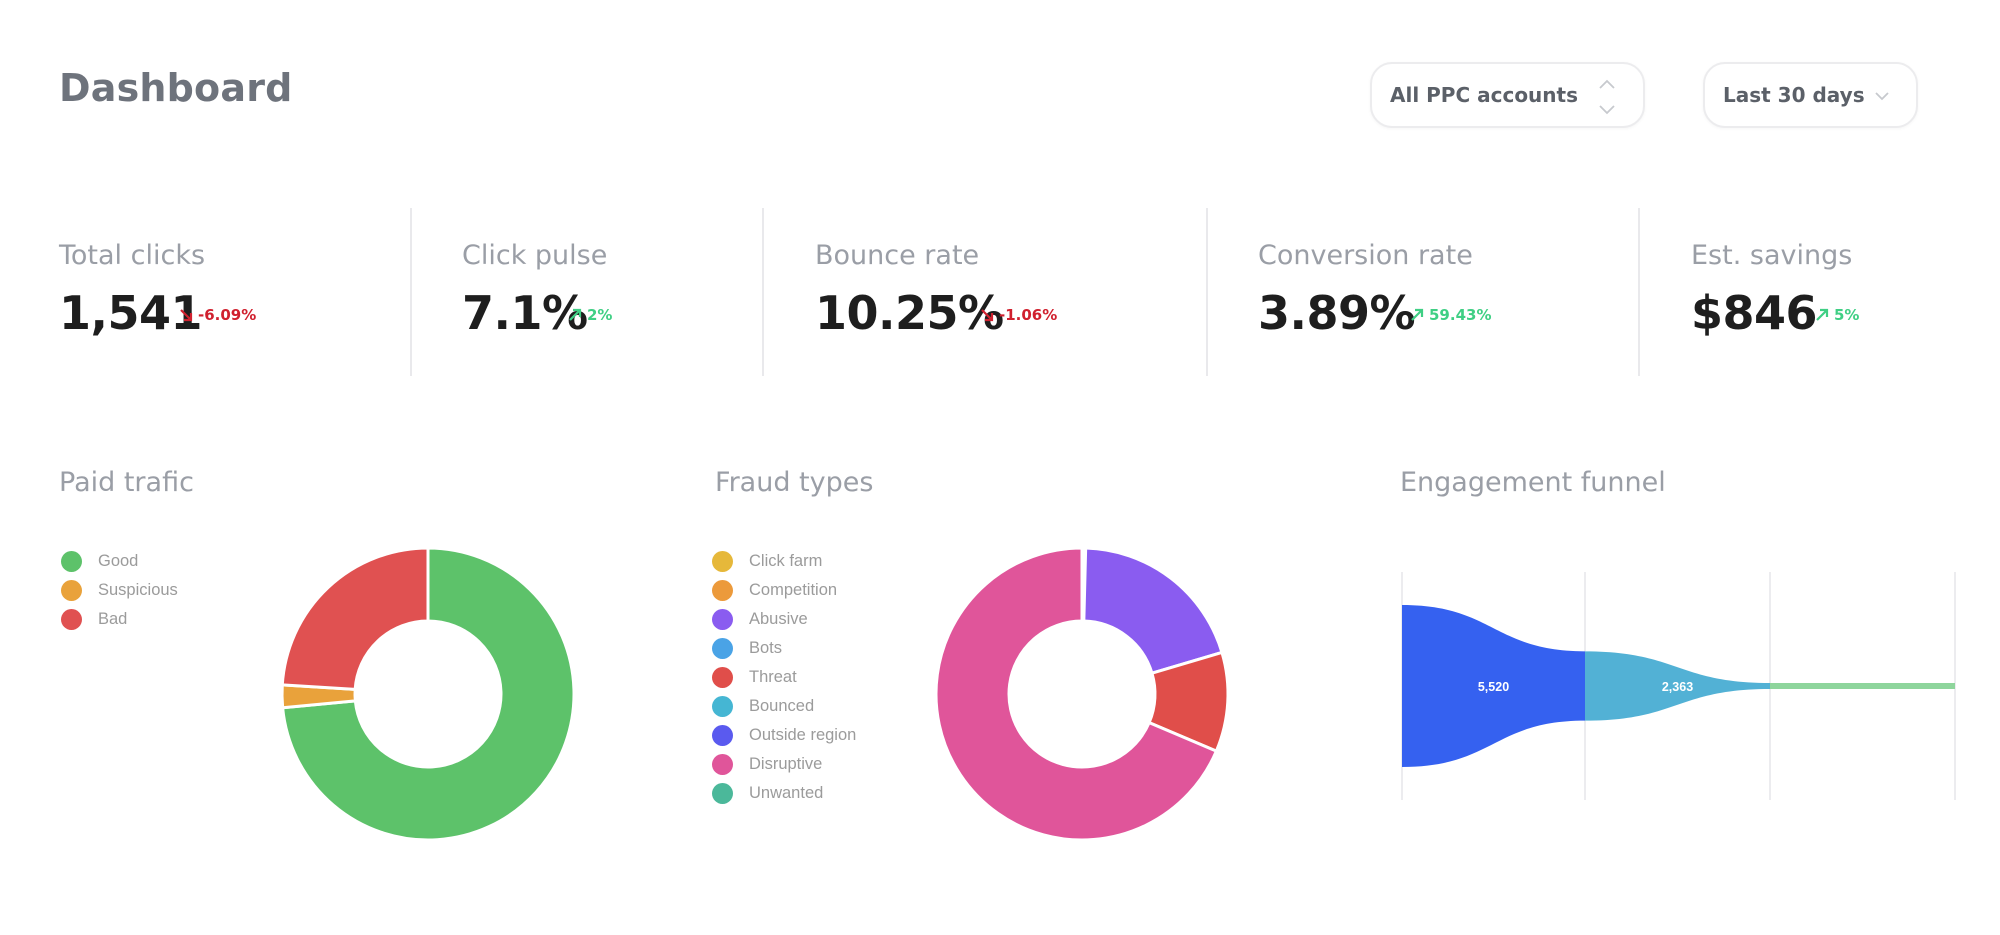  I want to click on kpi-delta: -1.06%, so click(1018, 315).